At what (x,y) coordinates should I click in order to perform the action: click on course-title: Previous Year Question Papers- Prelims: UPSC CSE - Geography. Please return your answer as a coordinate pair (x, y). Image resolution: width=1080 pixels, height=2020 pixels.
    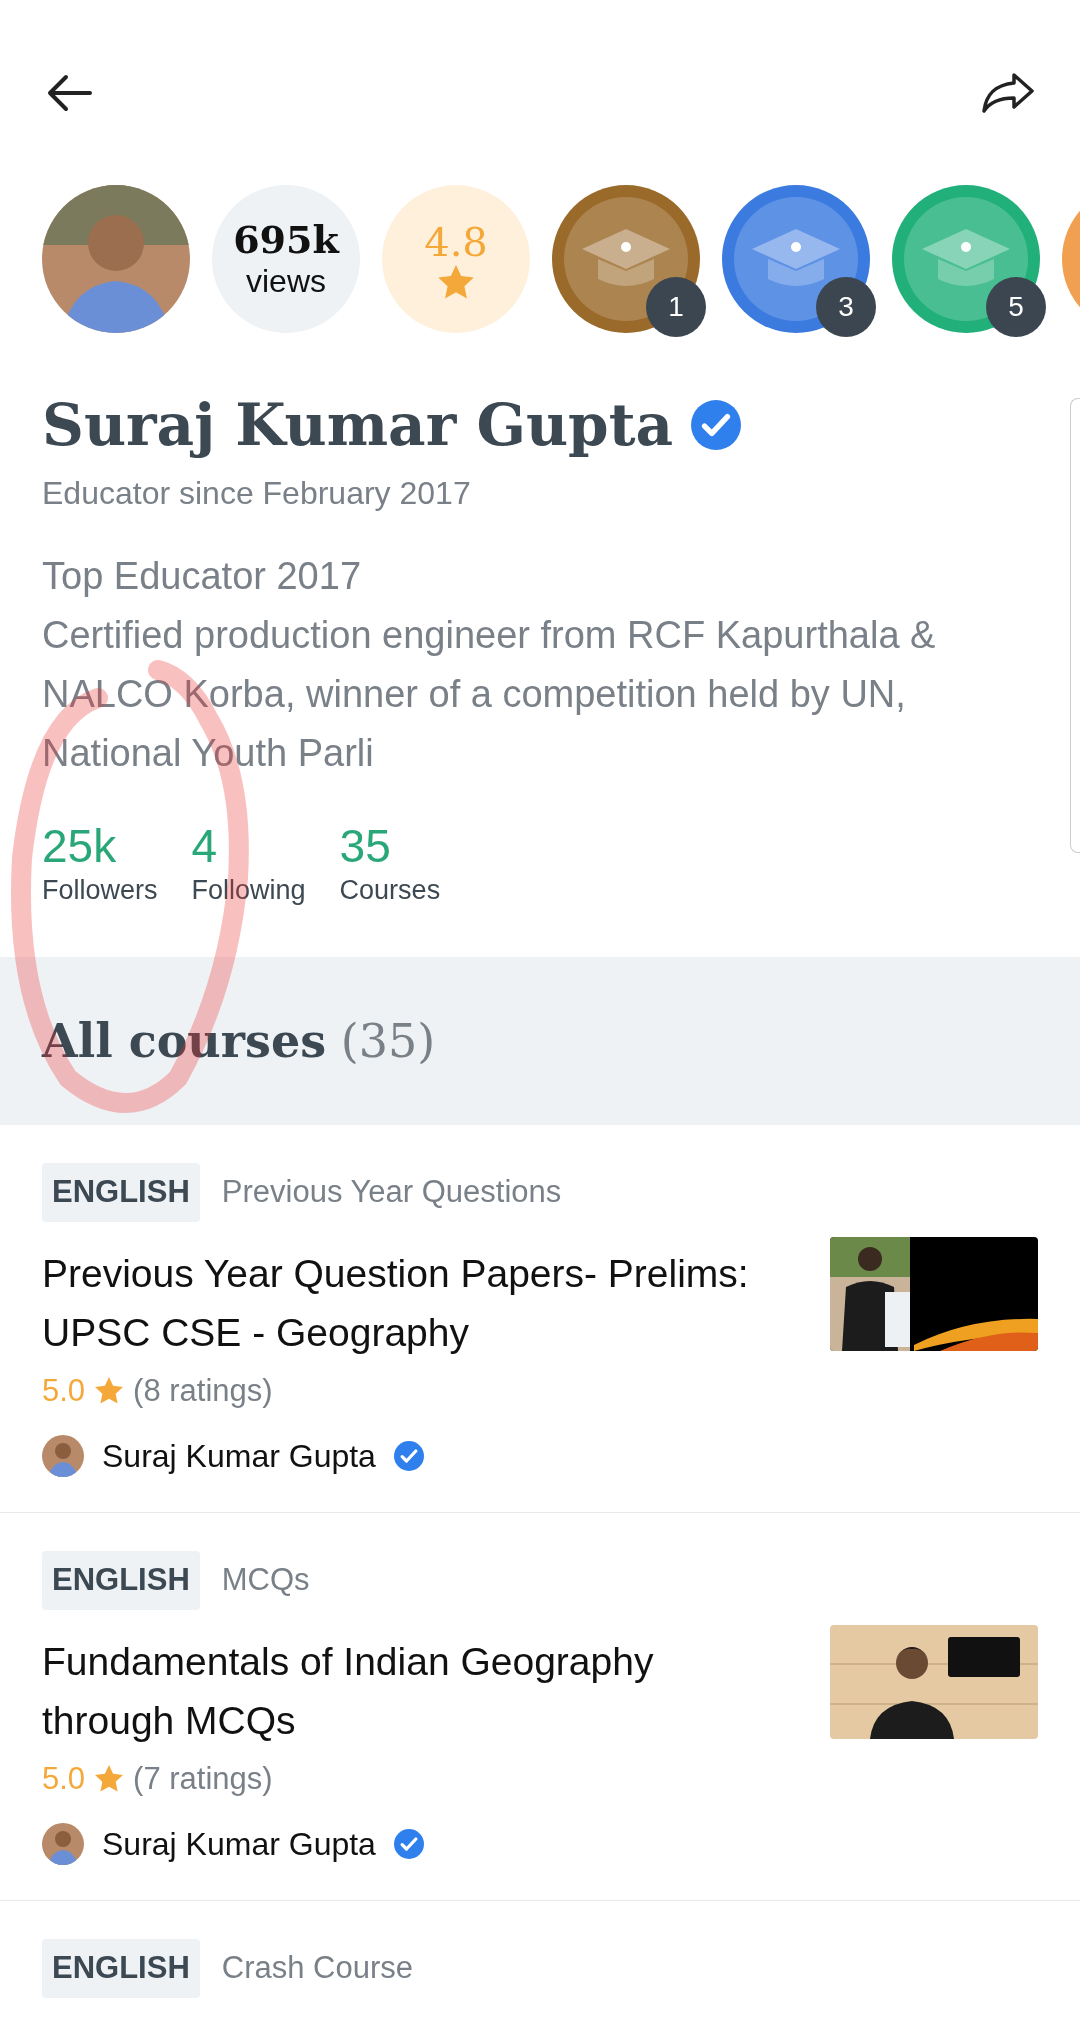
    Looking at the image, I should click on (409, 1302).